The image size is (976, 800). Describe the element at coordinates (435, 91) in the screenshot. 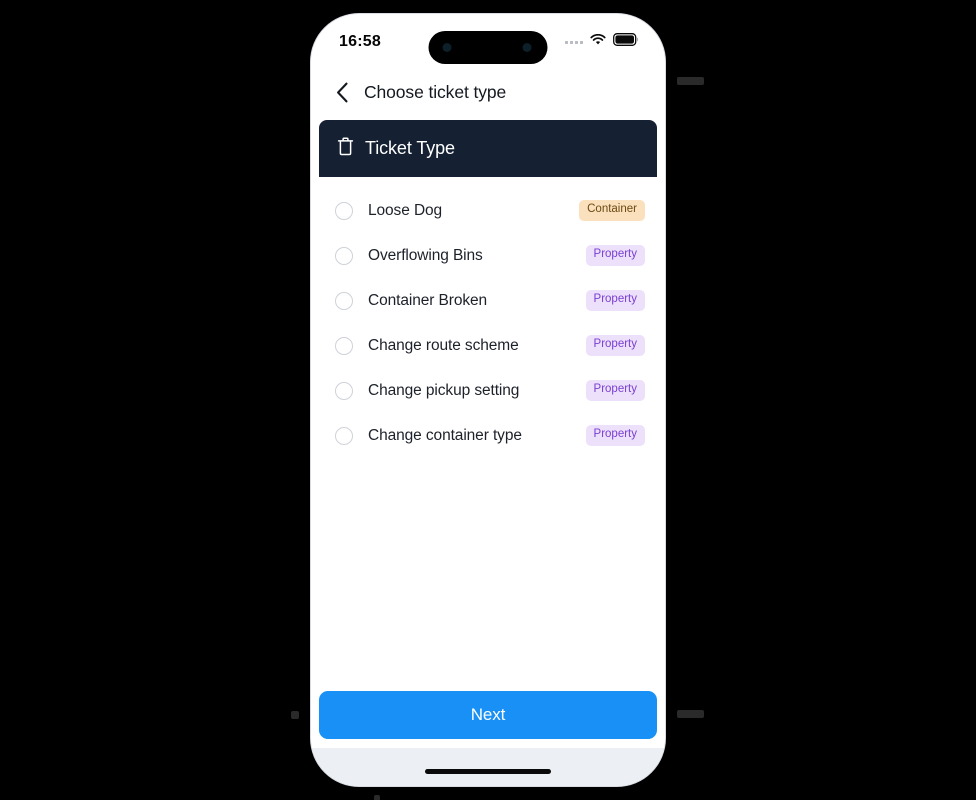

I see `page-title: Choose ticket type` at that location.